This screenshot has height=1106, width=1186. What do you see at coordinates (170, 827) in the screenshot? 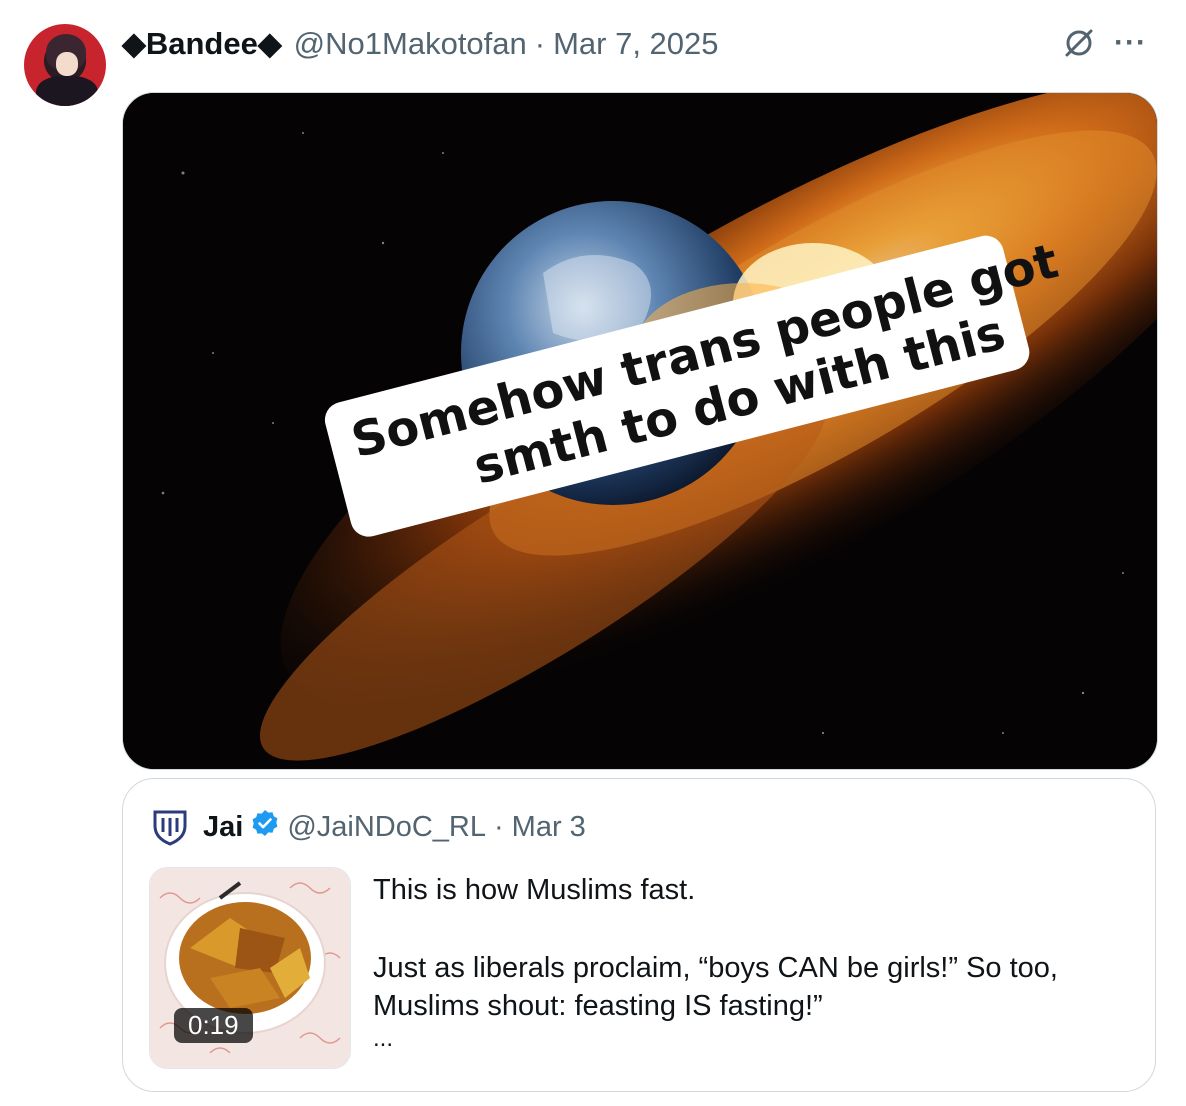
I see `quoted-author-avatar` at bounding box center [170, 827].